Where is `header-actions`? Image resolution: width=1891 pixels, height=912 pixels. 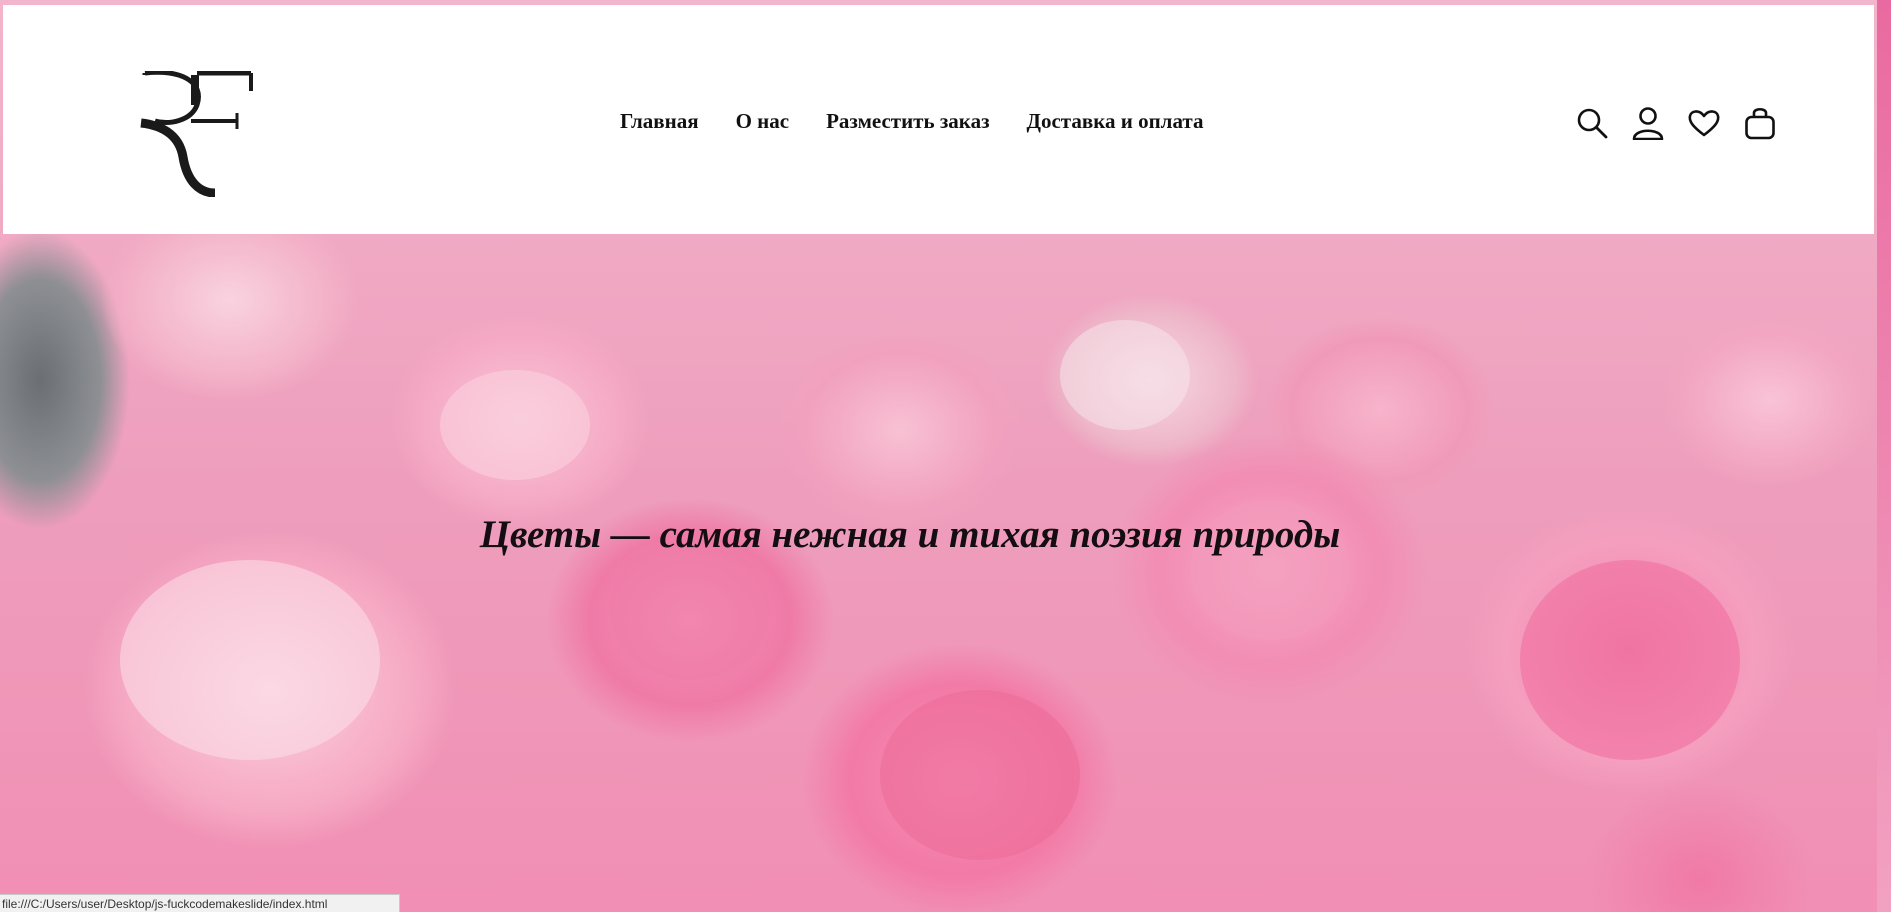 header-actions is located at coordinates (1676, 123).